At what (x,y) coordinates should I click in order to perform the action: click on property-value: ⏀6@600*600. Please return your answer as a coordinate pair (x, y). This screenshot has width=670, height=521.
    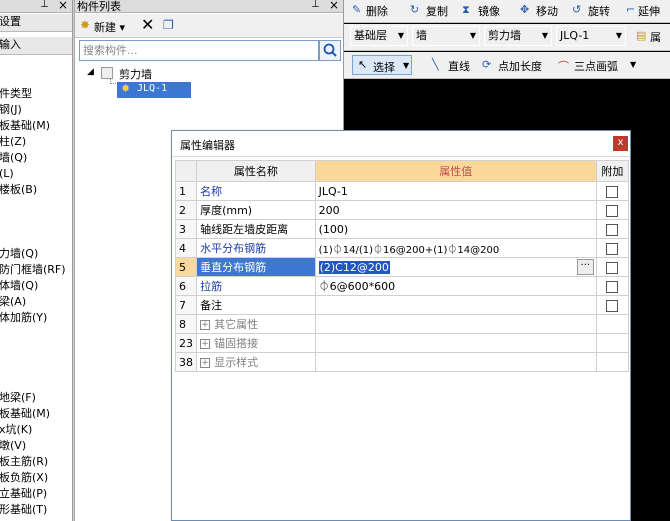
    Looking at the image, I should click on (455, 286).